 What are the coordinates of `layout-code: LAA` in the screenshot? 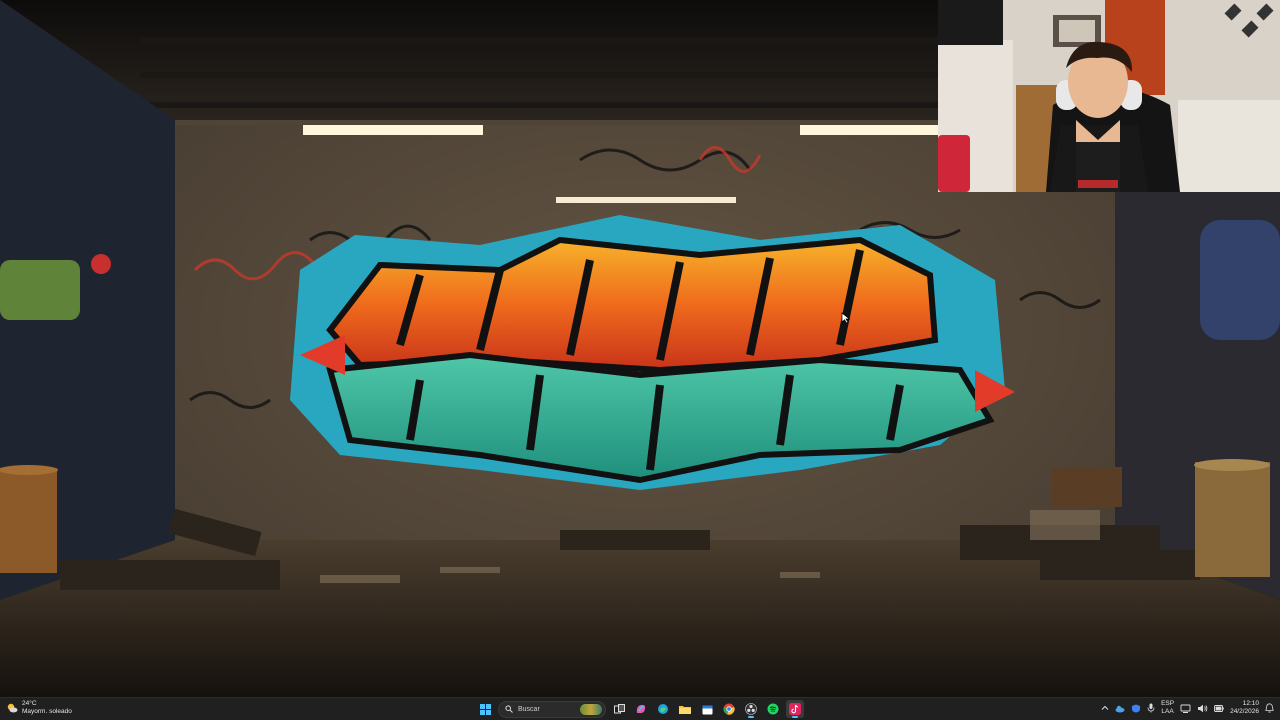 It's located at (1167, 711).